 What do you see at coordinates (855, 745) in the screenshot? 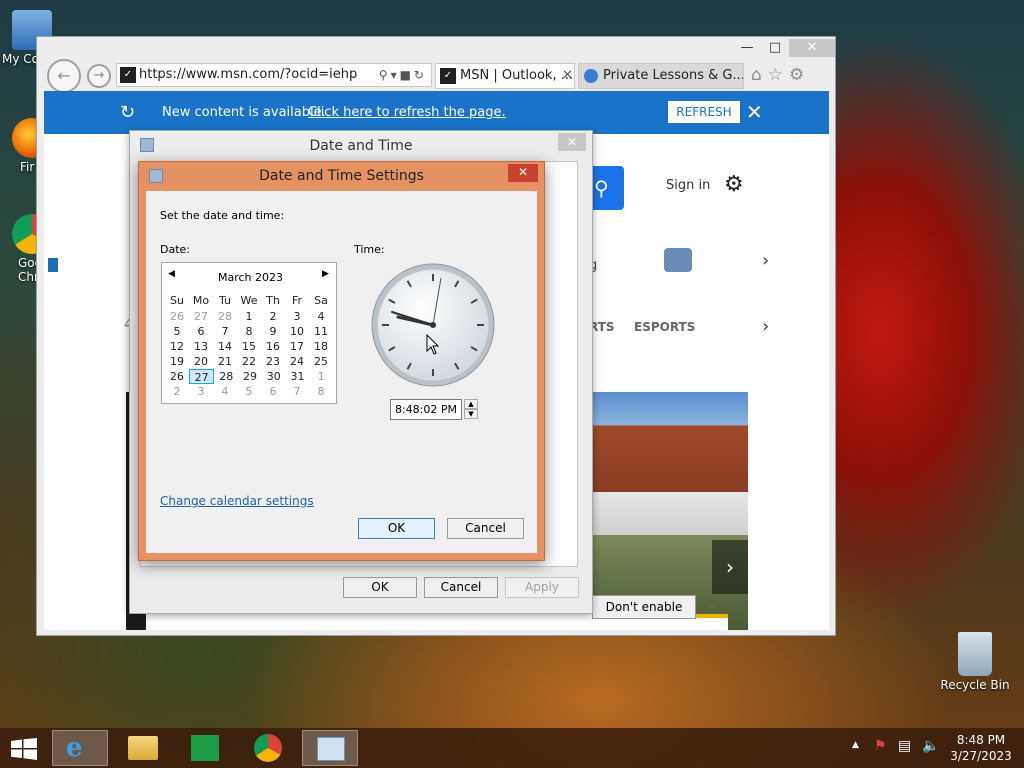
I see `show-hidden-icons-icon: ▲` at bounding box center [855, 745].